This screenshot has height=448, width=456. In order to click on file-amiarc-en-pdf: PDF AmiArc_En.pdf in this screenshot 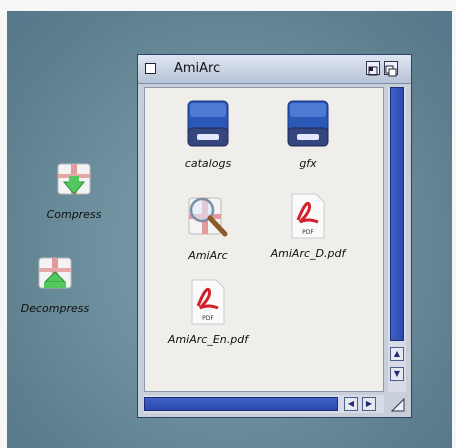, I will do `click(208, 312)`.